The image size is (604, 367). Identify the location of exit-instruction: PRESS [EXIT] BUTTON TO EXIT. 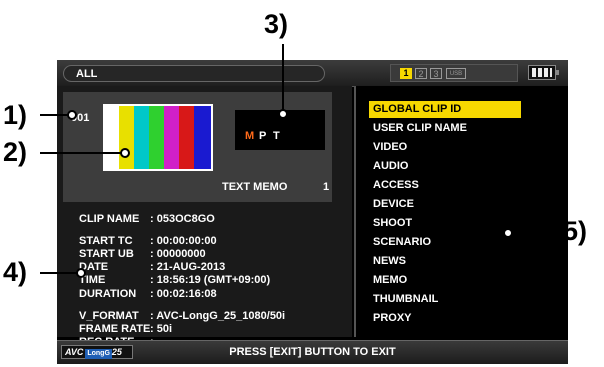
(312, 352).